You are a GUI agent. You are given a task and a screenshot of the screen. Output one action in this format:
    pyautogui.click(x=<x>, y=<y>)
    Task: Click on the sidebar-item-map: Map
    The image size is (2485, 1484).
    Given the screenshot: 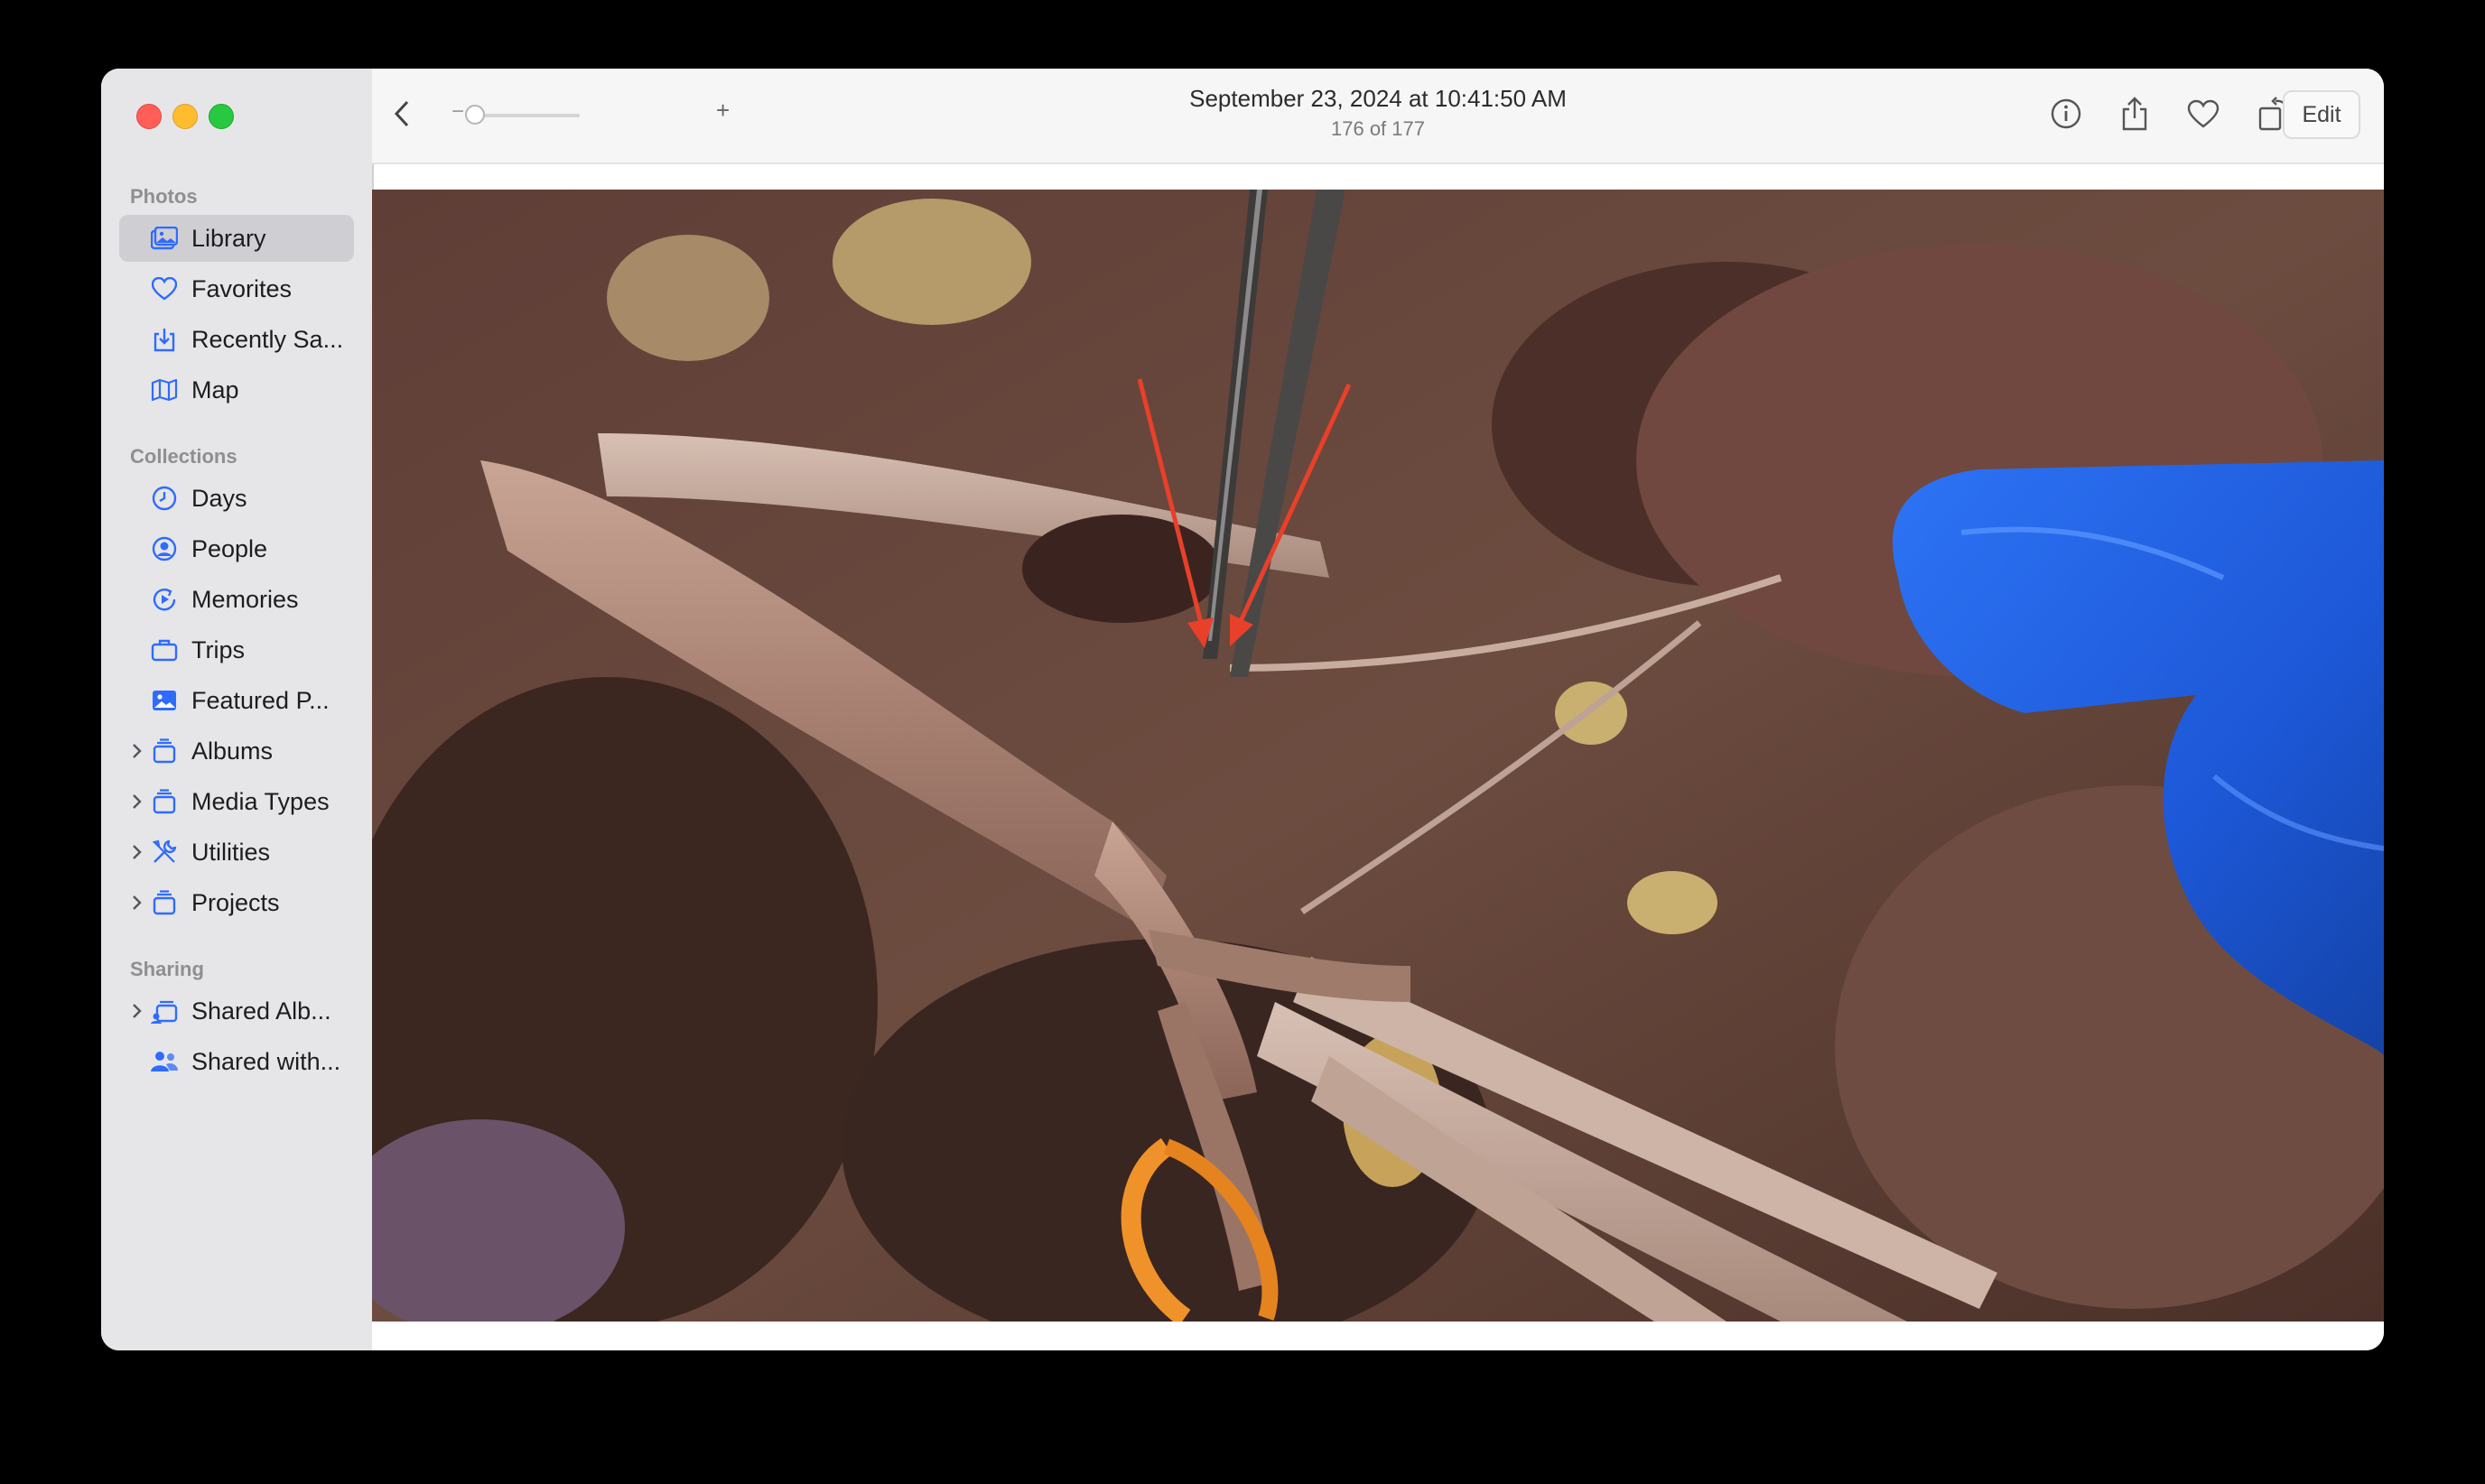 What is the action you would take?
    pyautogui.click(x=236, y=390)
    